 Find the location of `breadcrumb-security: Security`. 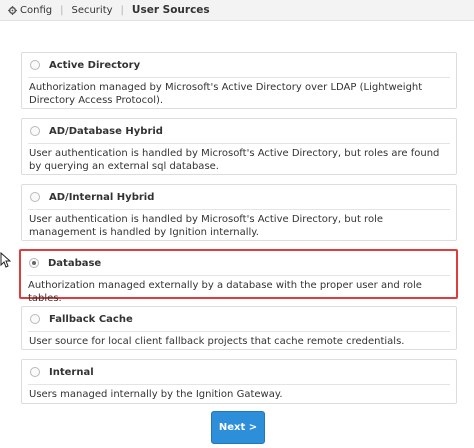

breadcrumb-security: Security is located at coordinates (91, 10).